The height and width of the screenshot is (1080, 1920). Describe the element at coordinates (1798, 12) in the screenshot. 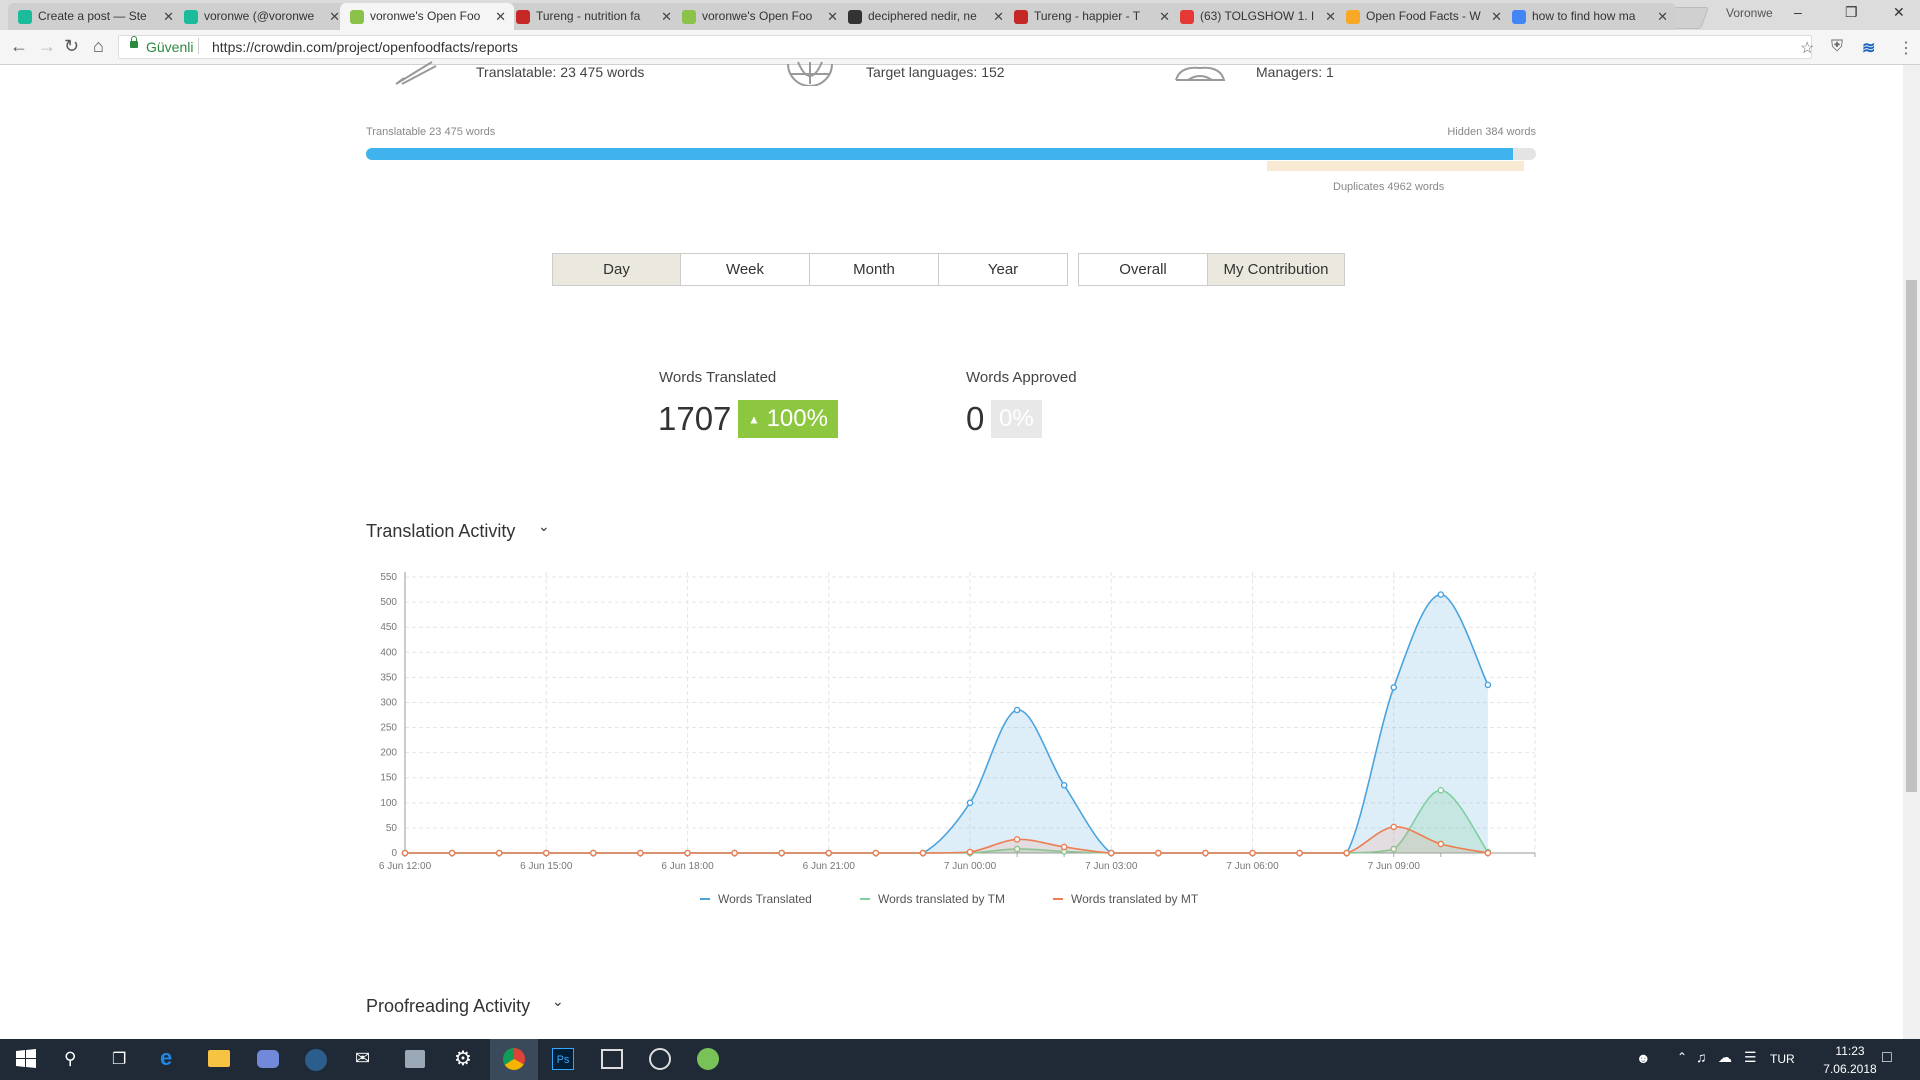

I see `minimize-icon: –` at that location.